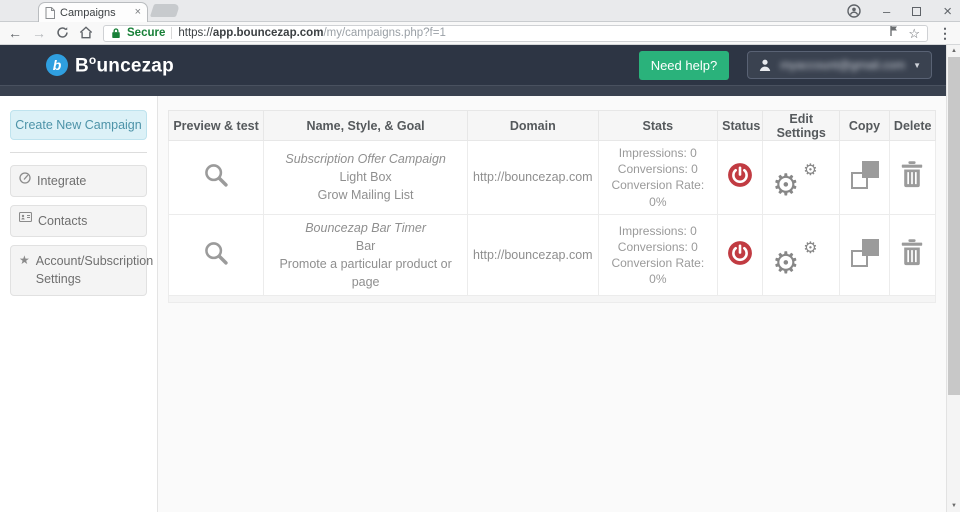  Describe the element at coordinates (25, 217) in the screenshot. I see `contacts-icon` at that location.